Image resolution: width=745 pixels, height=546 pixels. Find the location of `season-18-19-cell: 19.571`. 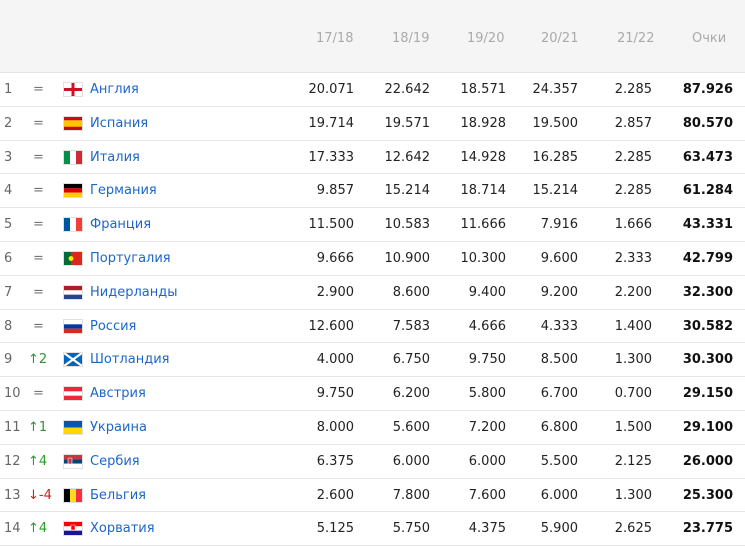

season-18-19-cell: 19.571 is located at coordinates (407, 123).